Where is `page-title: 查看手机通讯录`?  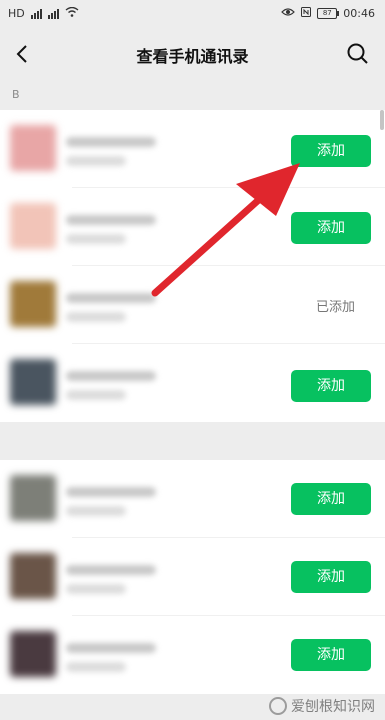 page-title: 查看手机通讯录 is located at coordinates (192, 56).